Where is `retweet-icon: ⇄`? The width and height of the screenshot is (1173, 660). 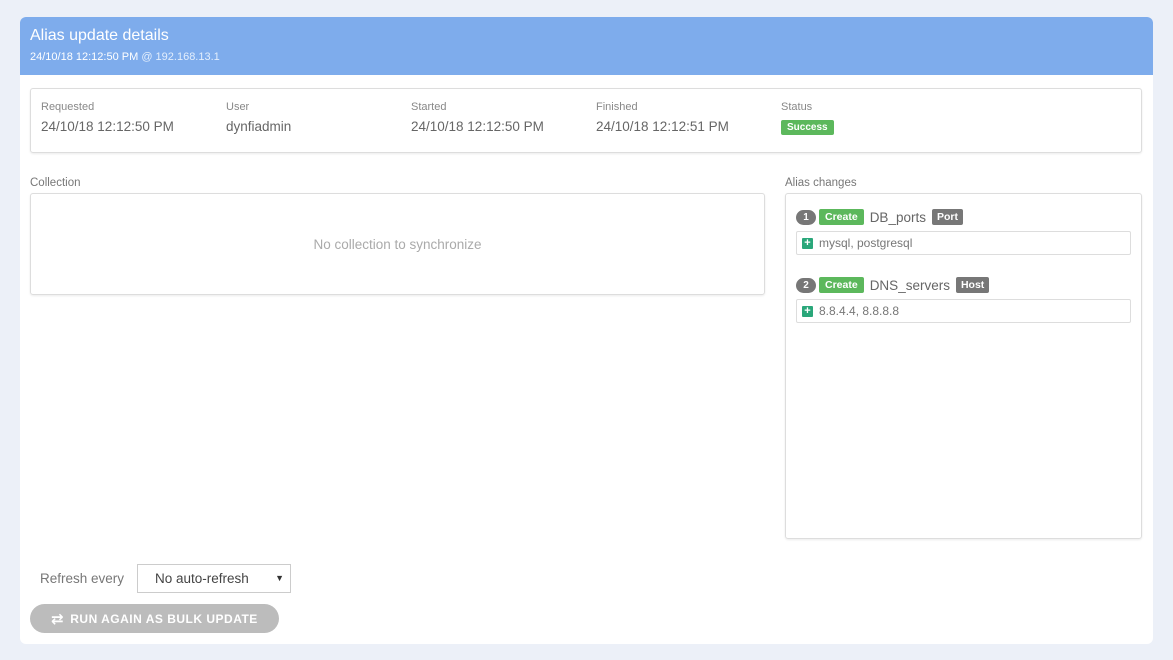 retweet-icon: ⇄ is located at coordinates (58, 619).